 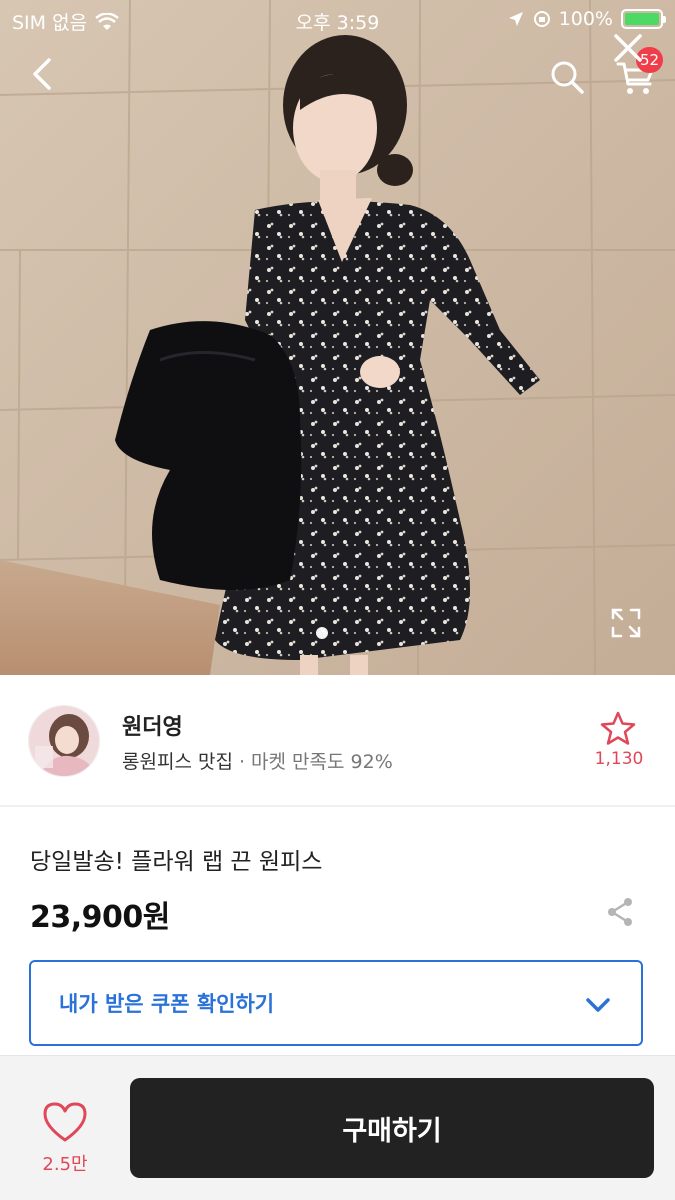 I want to click on favorite-count: 1,130, so click(x=619, y=759).